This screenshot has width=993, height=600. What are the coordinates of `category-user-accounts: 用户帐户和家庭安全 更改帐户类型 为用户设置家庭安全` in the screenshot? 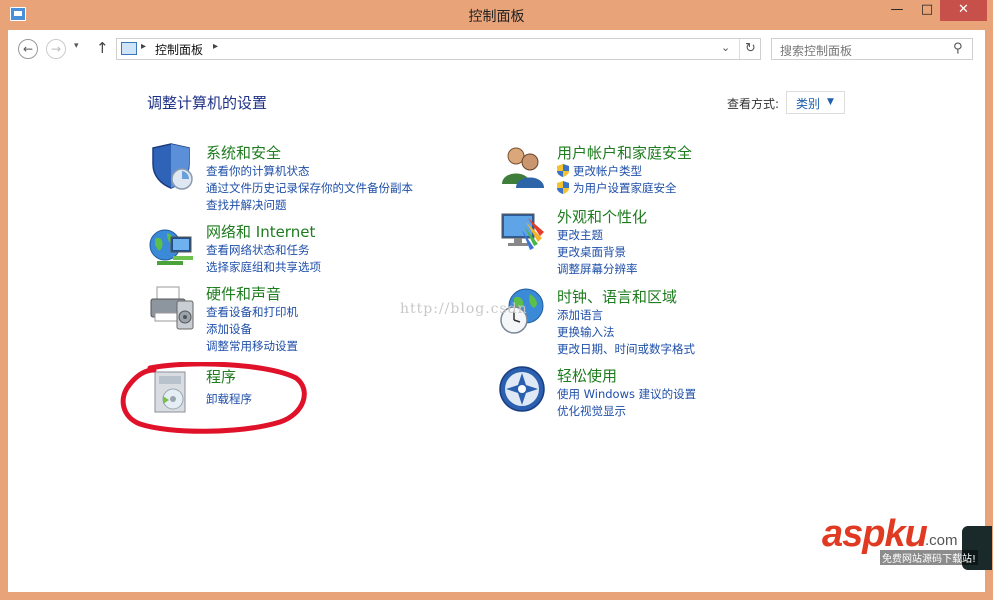 It's located at (658, 169).